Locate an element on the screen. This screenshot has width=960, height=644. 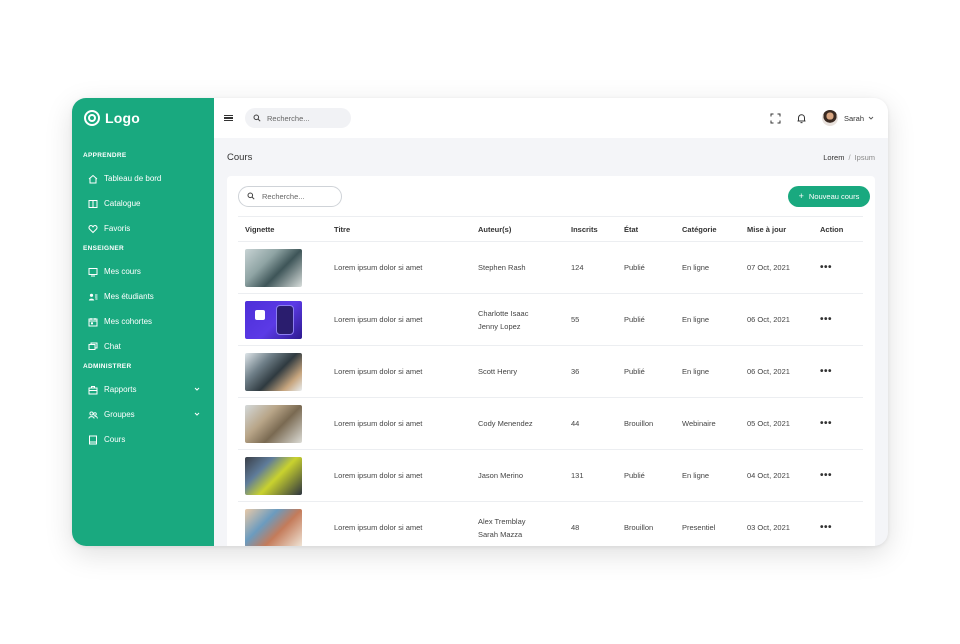
course-authors: Stephen Rash is located at coordinates (517, 267).